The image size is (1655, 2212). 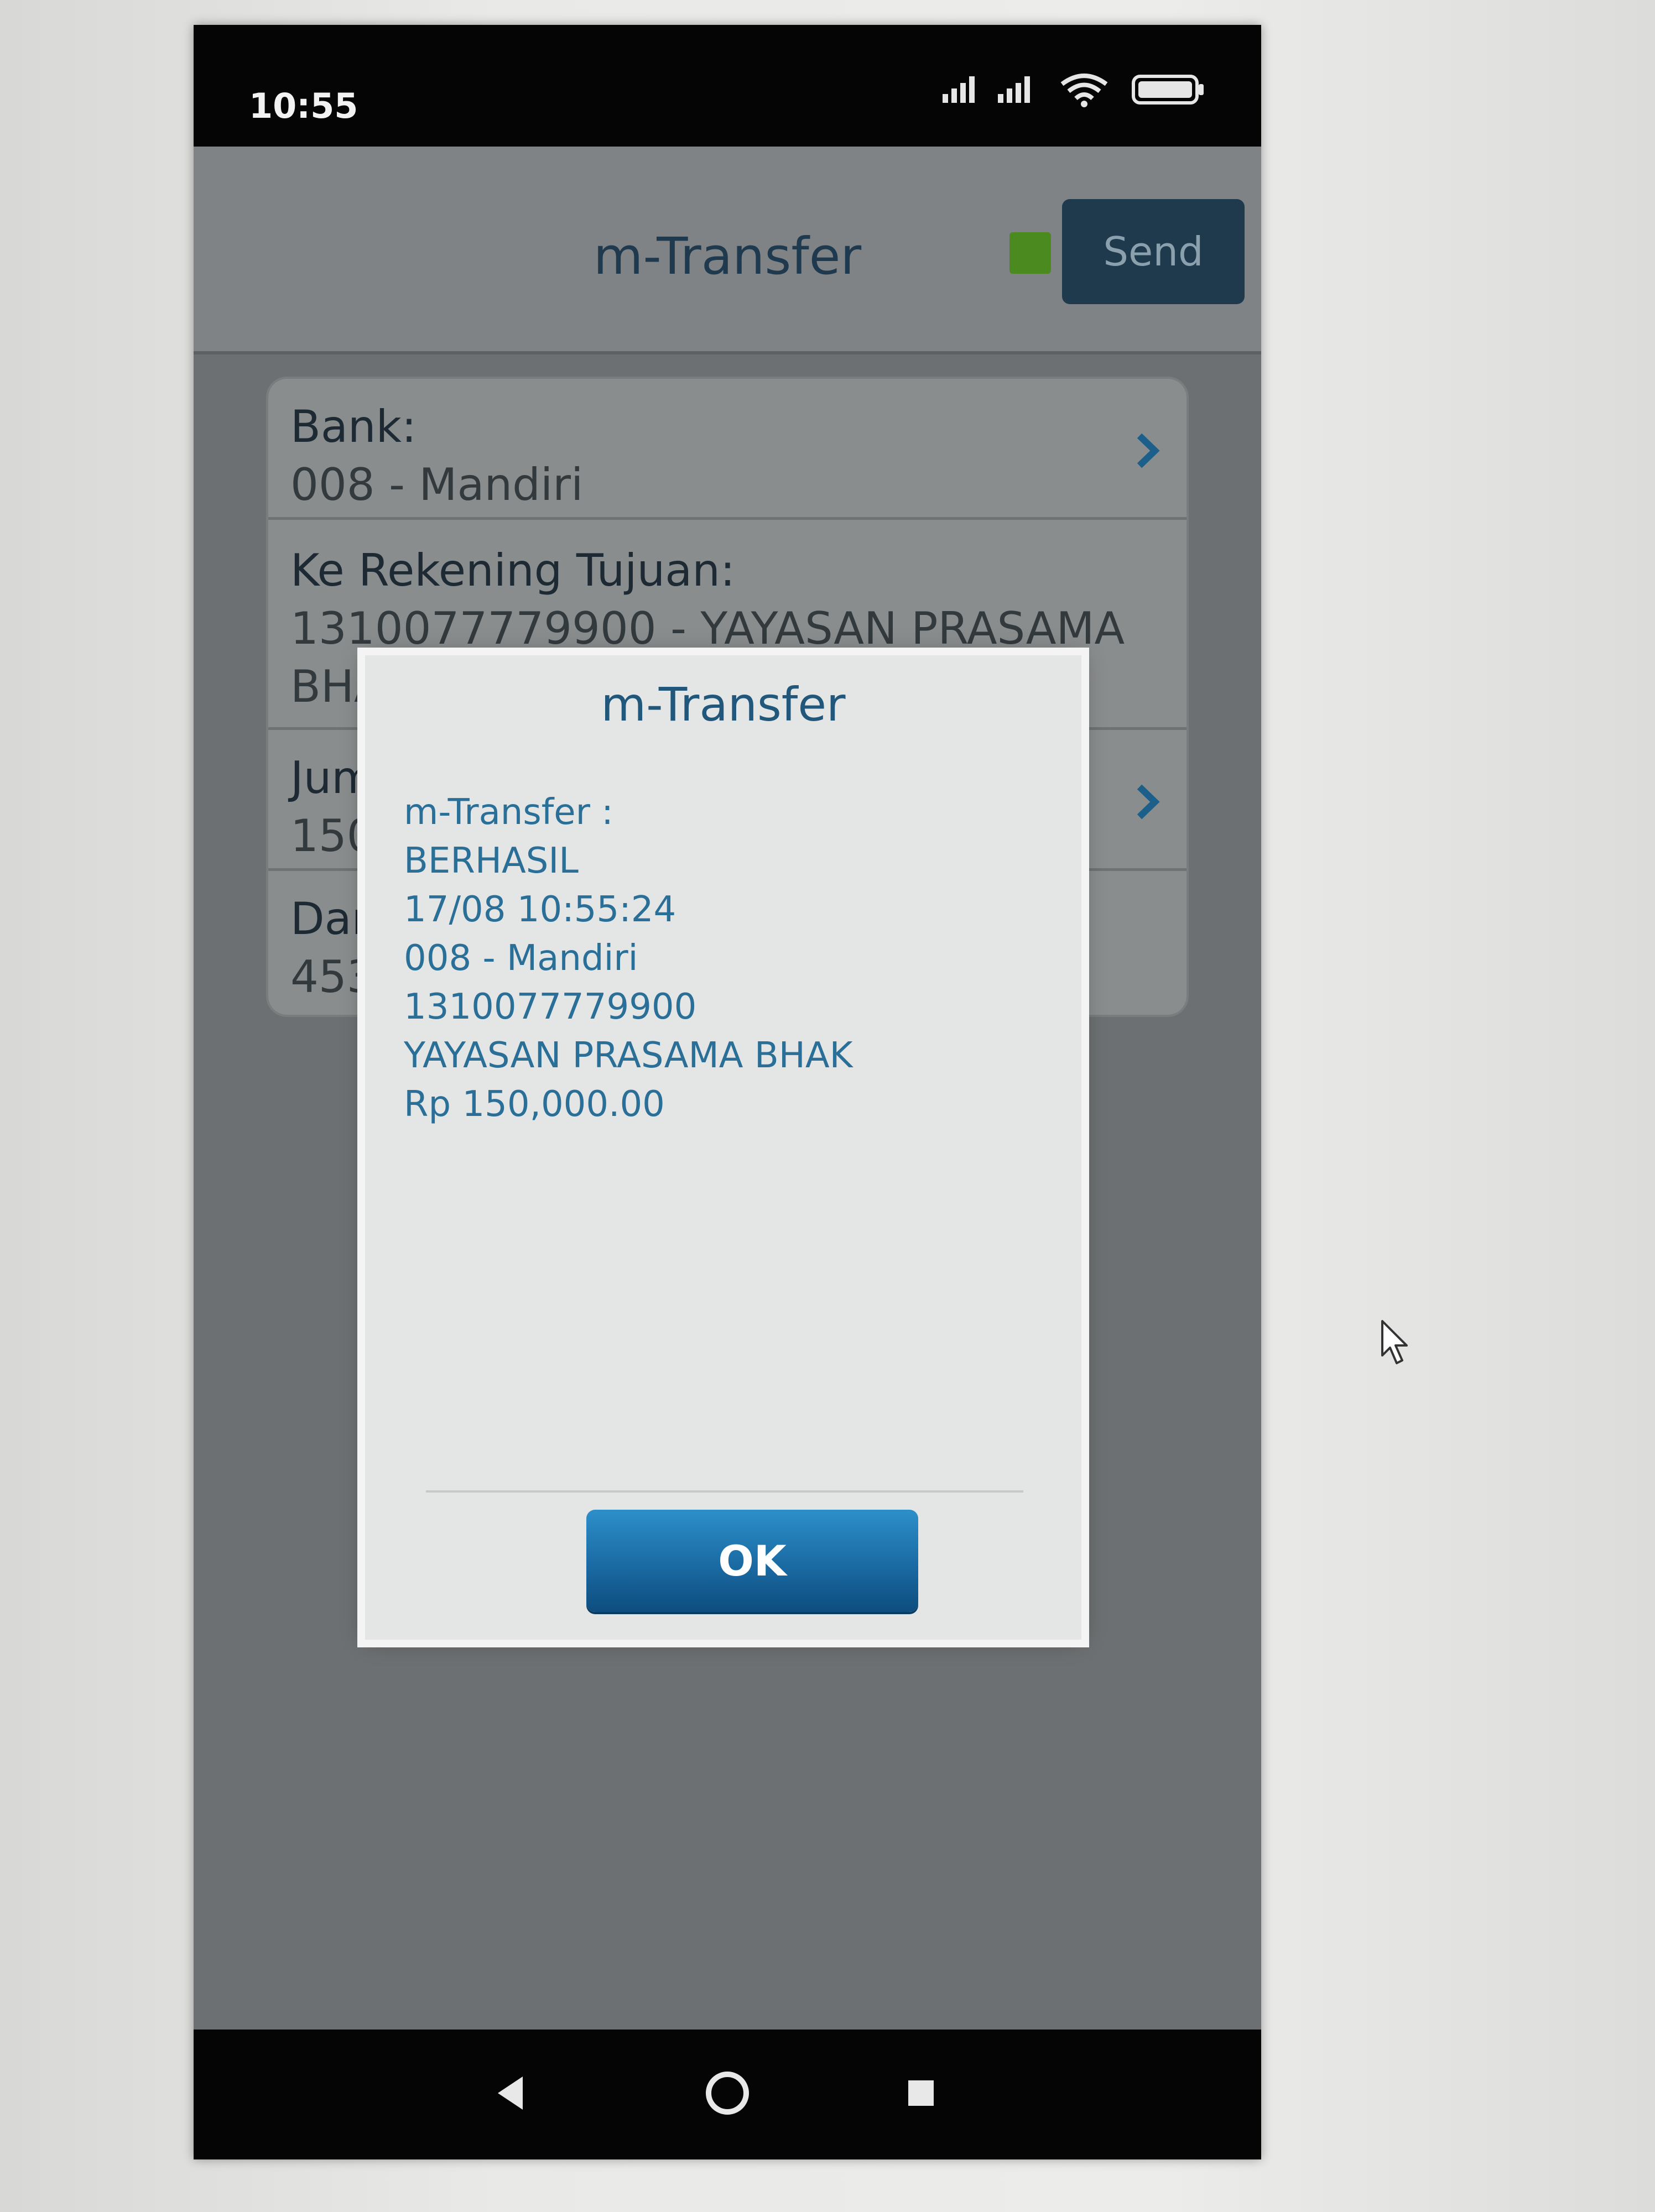 What do you see at coordinates (521, 959) in the screenshot?
I see `message-line: 008 - Mandiri` at bounding box center [521, 959].